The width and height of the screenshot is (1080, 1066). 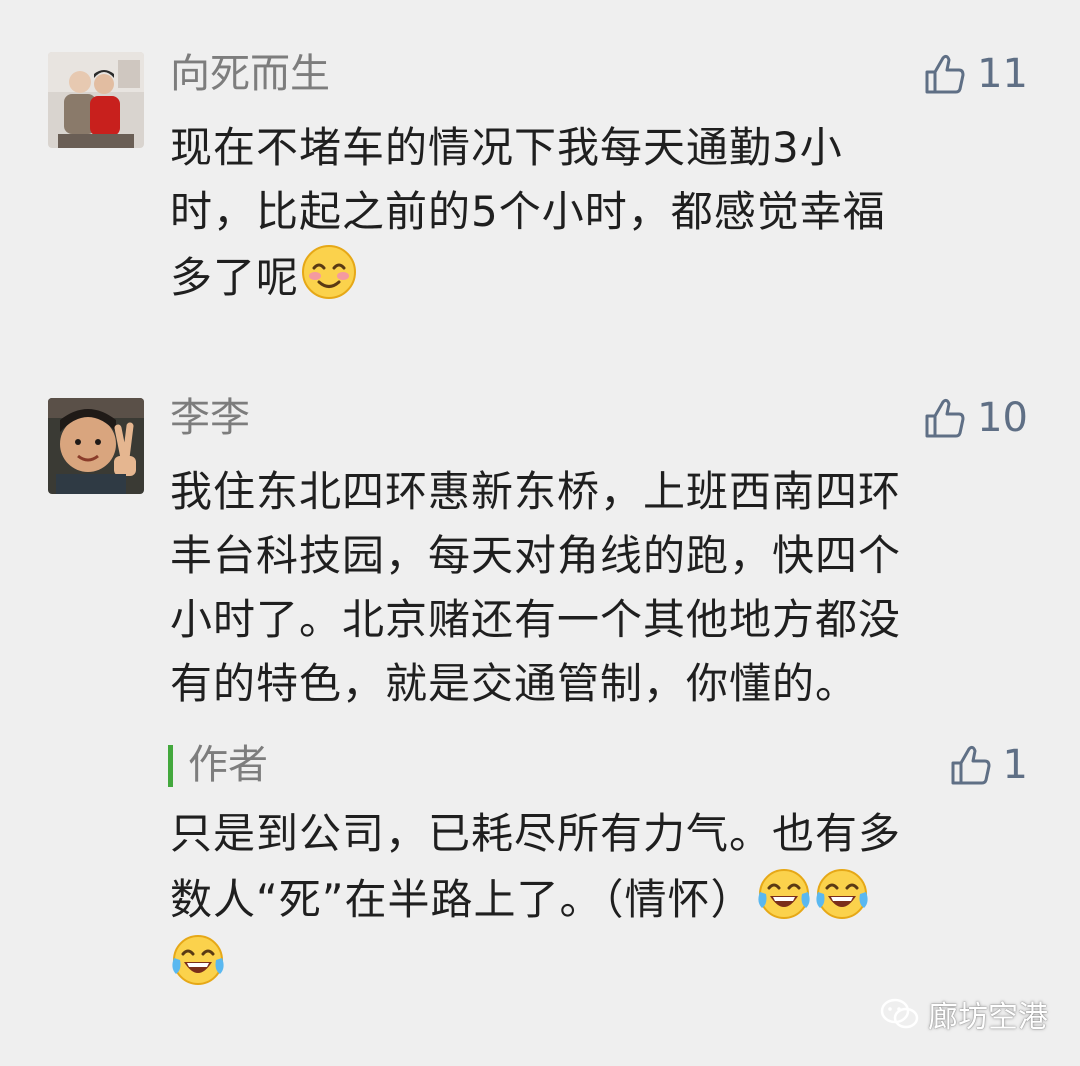 What do you see at coordinates (170, 766) in the screenshot?
I see `author-reply-bar` at bounding box center [170, 766].